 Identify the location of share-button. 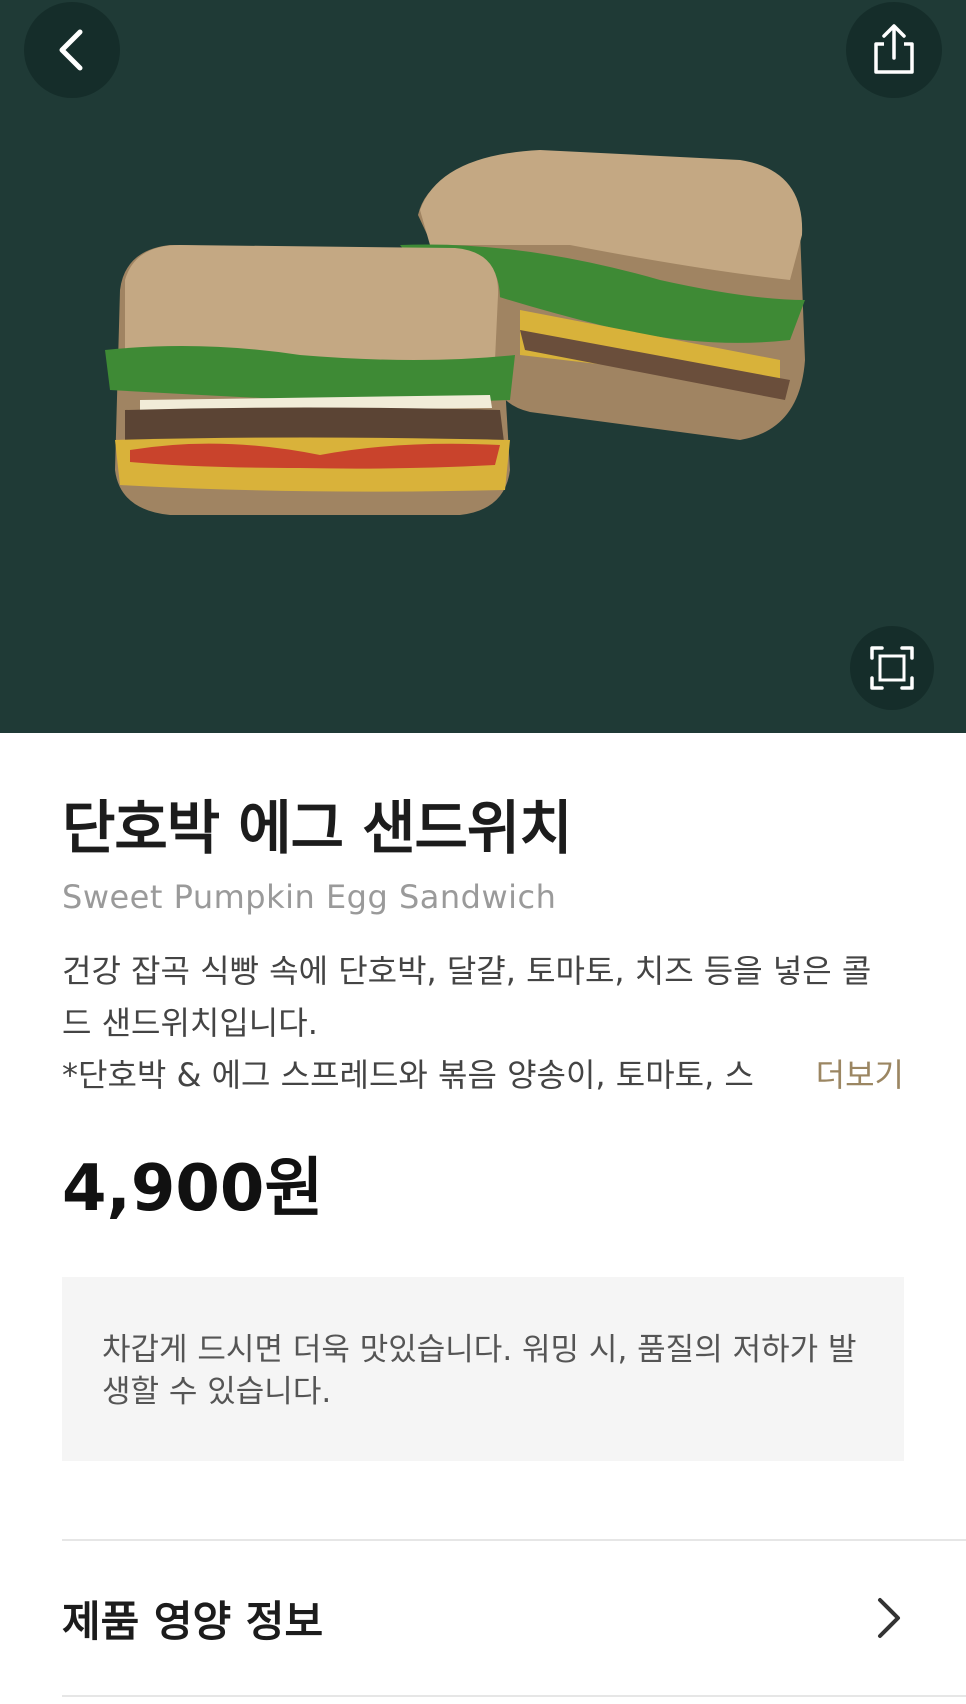
(894, 50).